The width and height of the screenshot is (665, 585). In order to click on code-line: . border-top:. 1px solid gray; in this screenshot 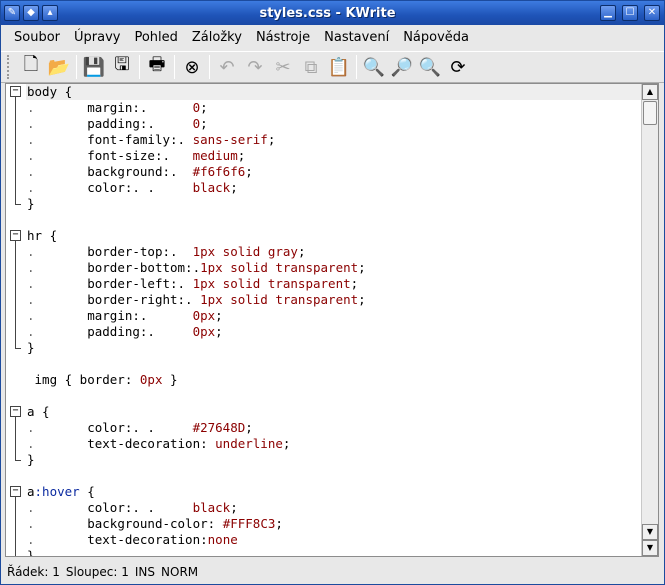, I will do `click(333, 252)`.